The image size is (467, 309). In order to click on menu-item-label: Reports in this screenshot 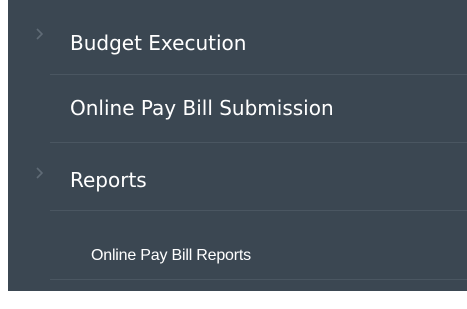, I will do `click(108, 180)`.